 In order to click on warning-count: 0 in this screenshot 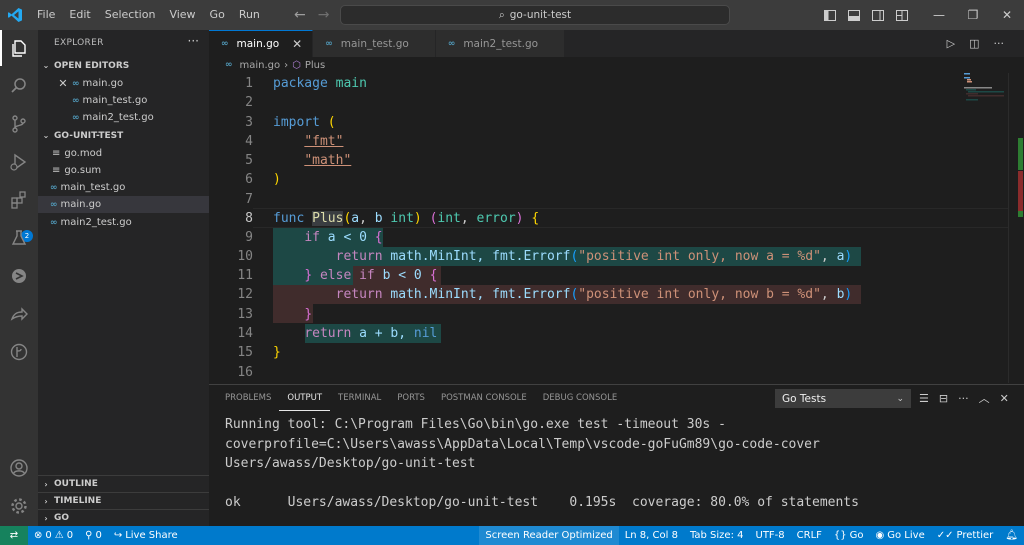, I will do `click(70, 535)`.